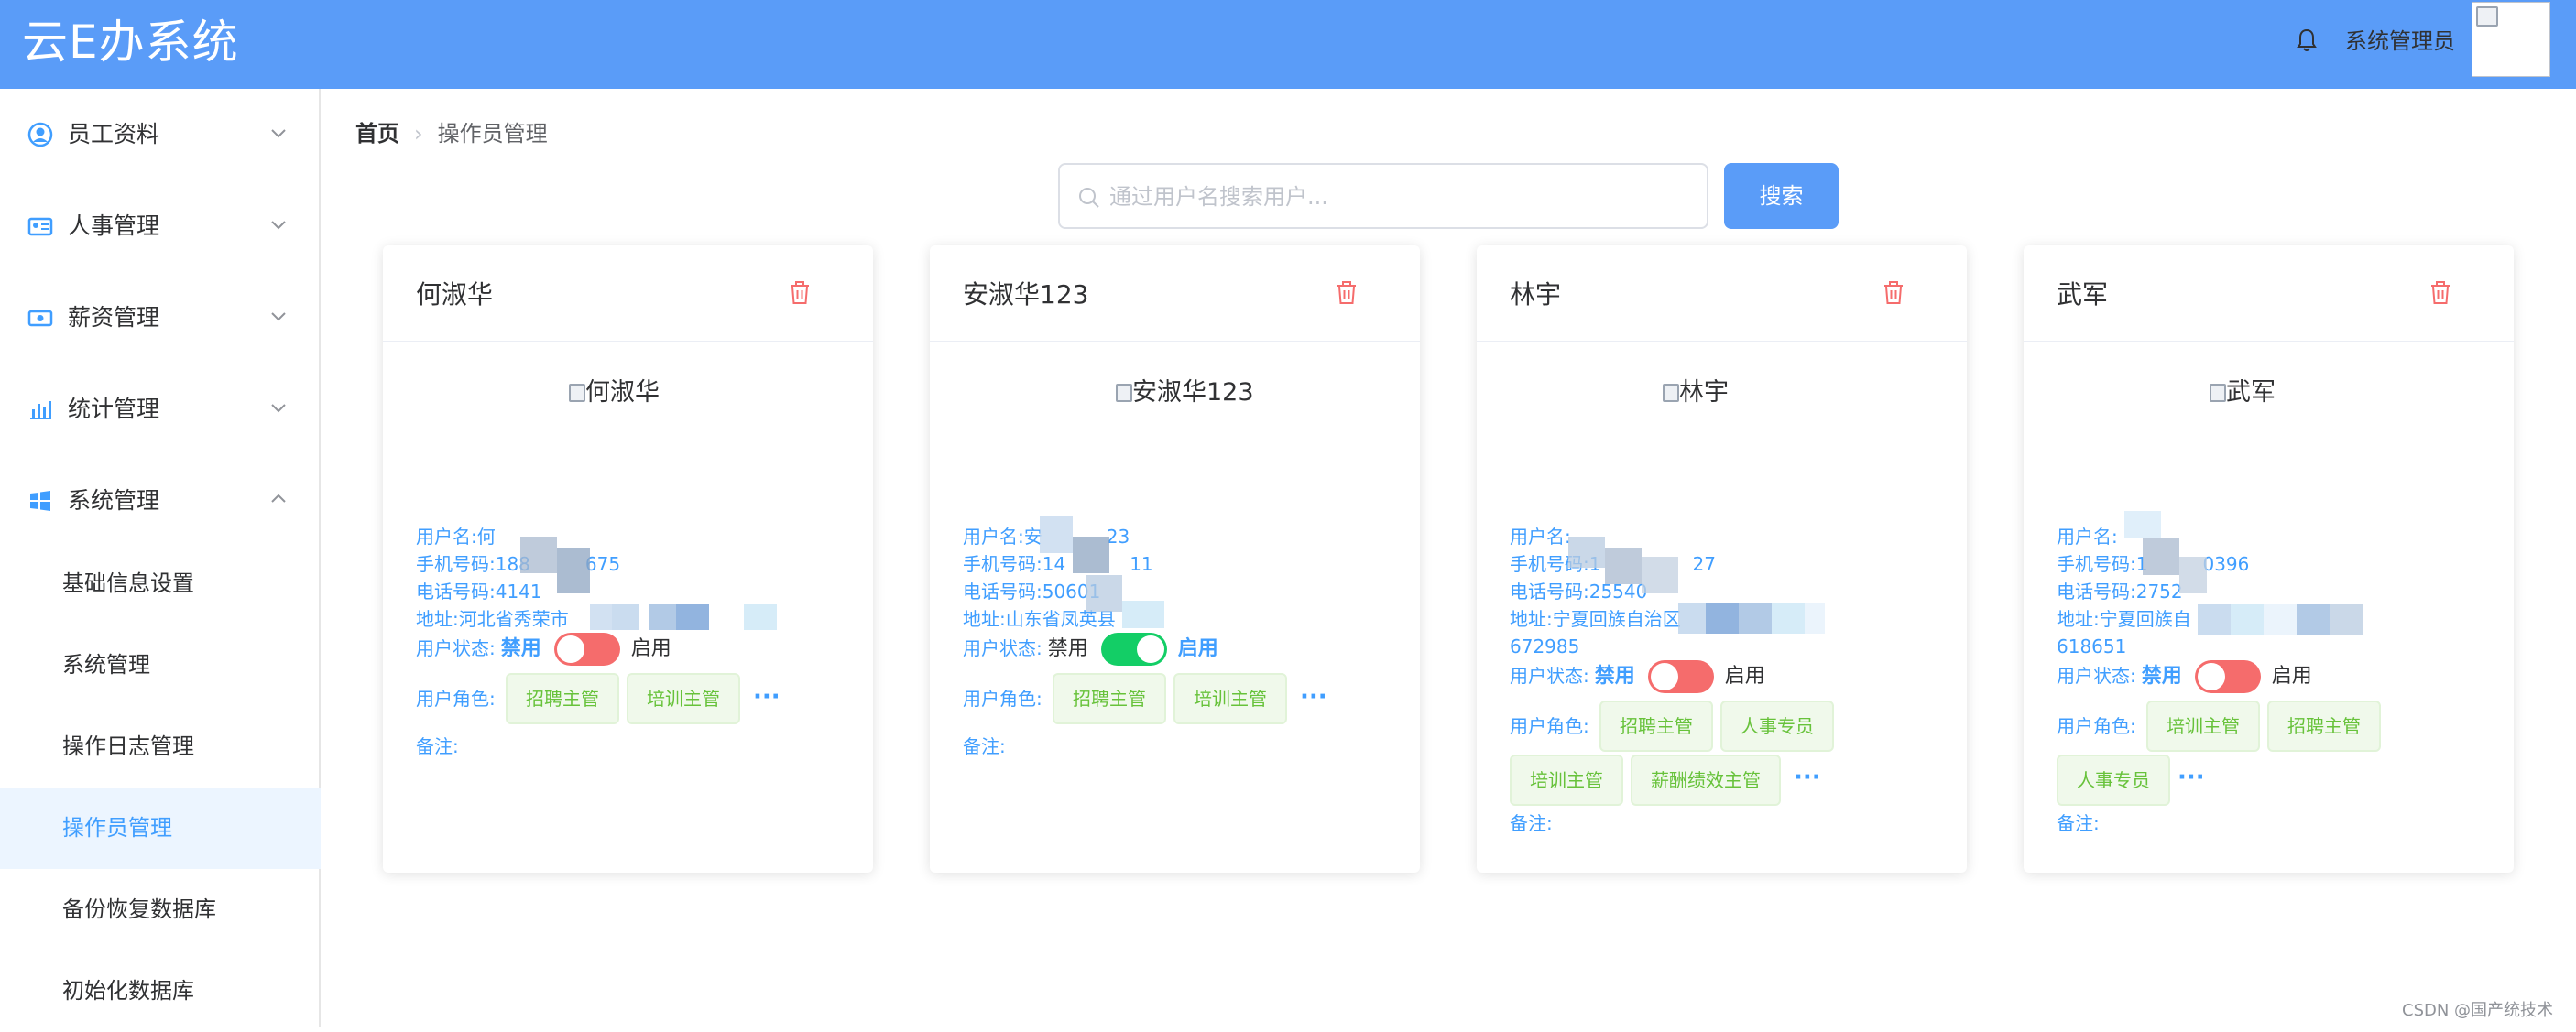 Image resolution: width=2576 pixels, height=1032 pixels. I want to click on bell-icon, so click(2307, 40).